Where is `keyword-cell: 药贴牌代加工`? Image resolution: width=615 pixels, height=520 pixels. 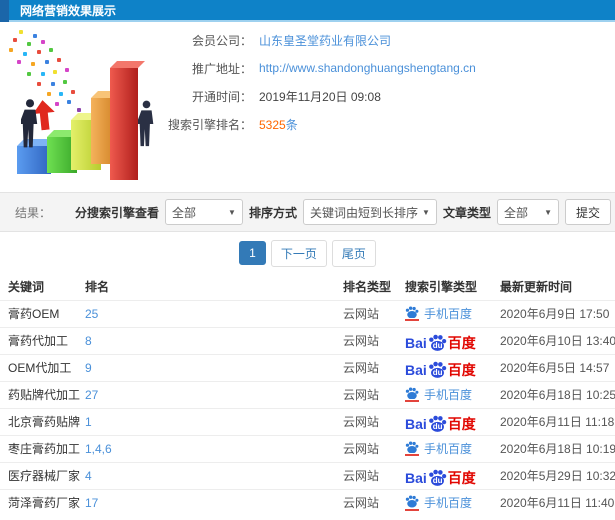
keyword-cell: 药贴牌代加工 is located at coordinates (42, 394).